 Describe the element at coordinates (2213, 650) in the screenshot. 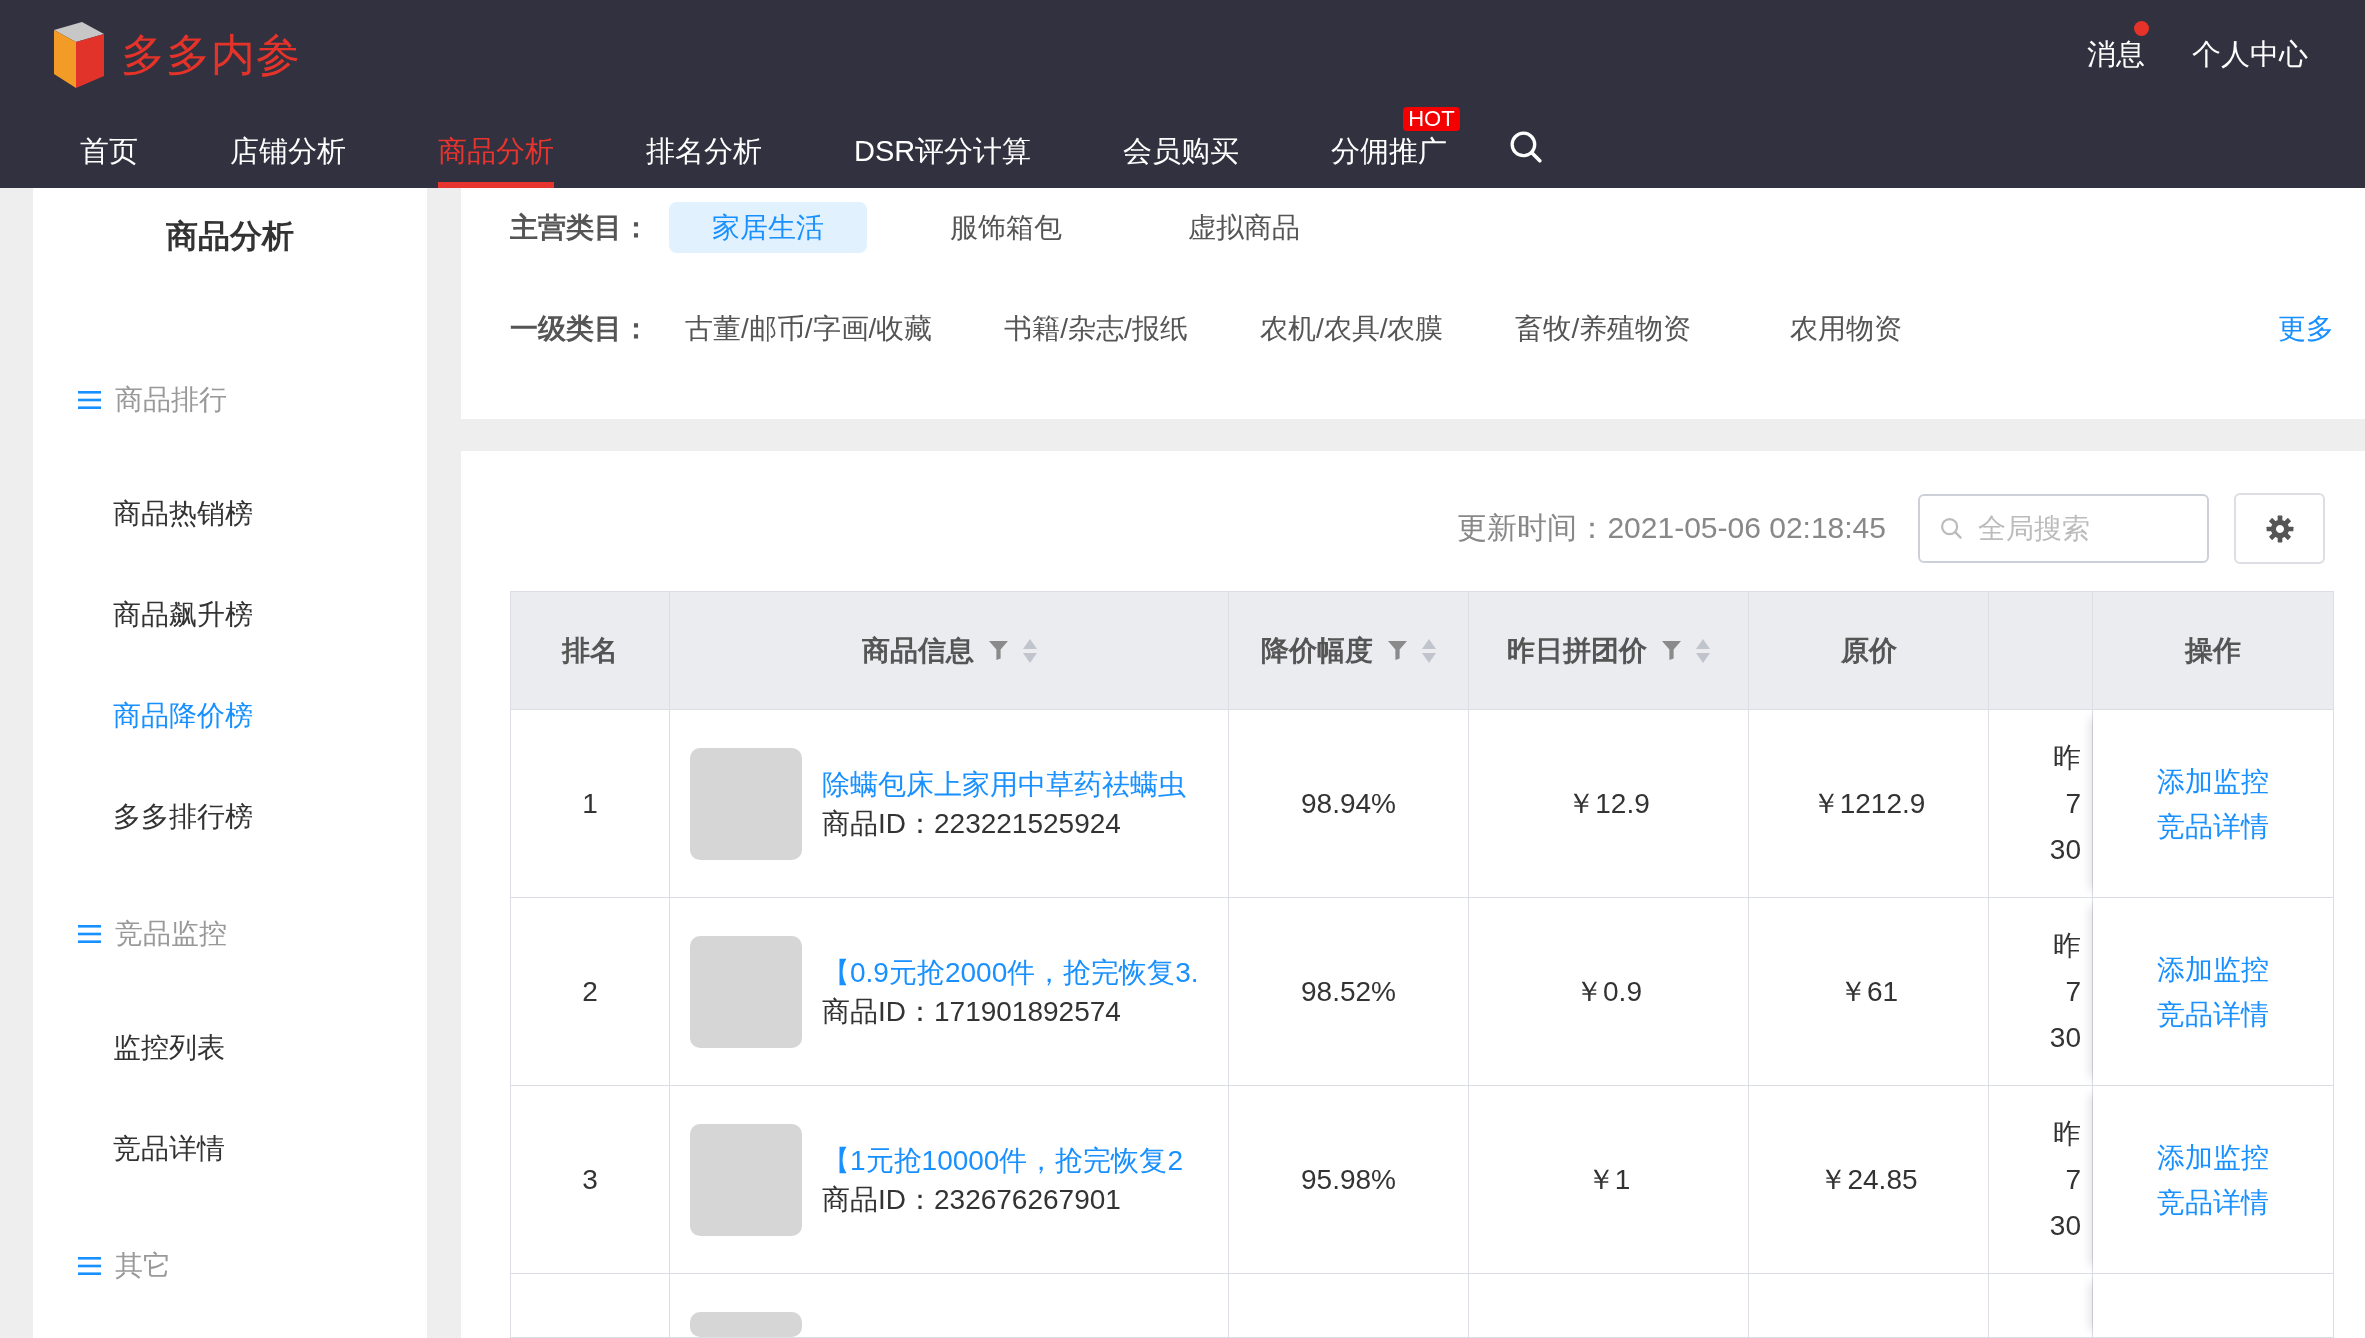

I see `column-title: 操作` at that location.